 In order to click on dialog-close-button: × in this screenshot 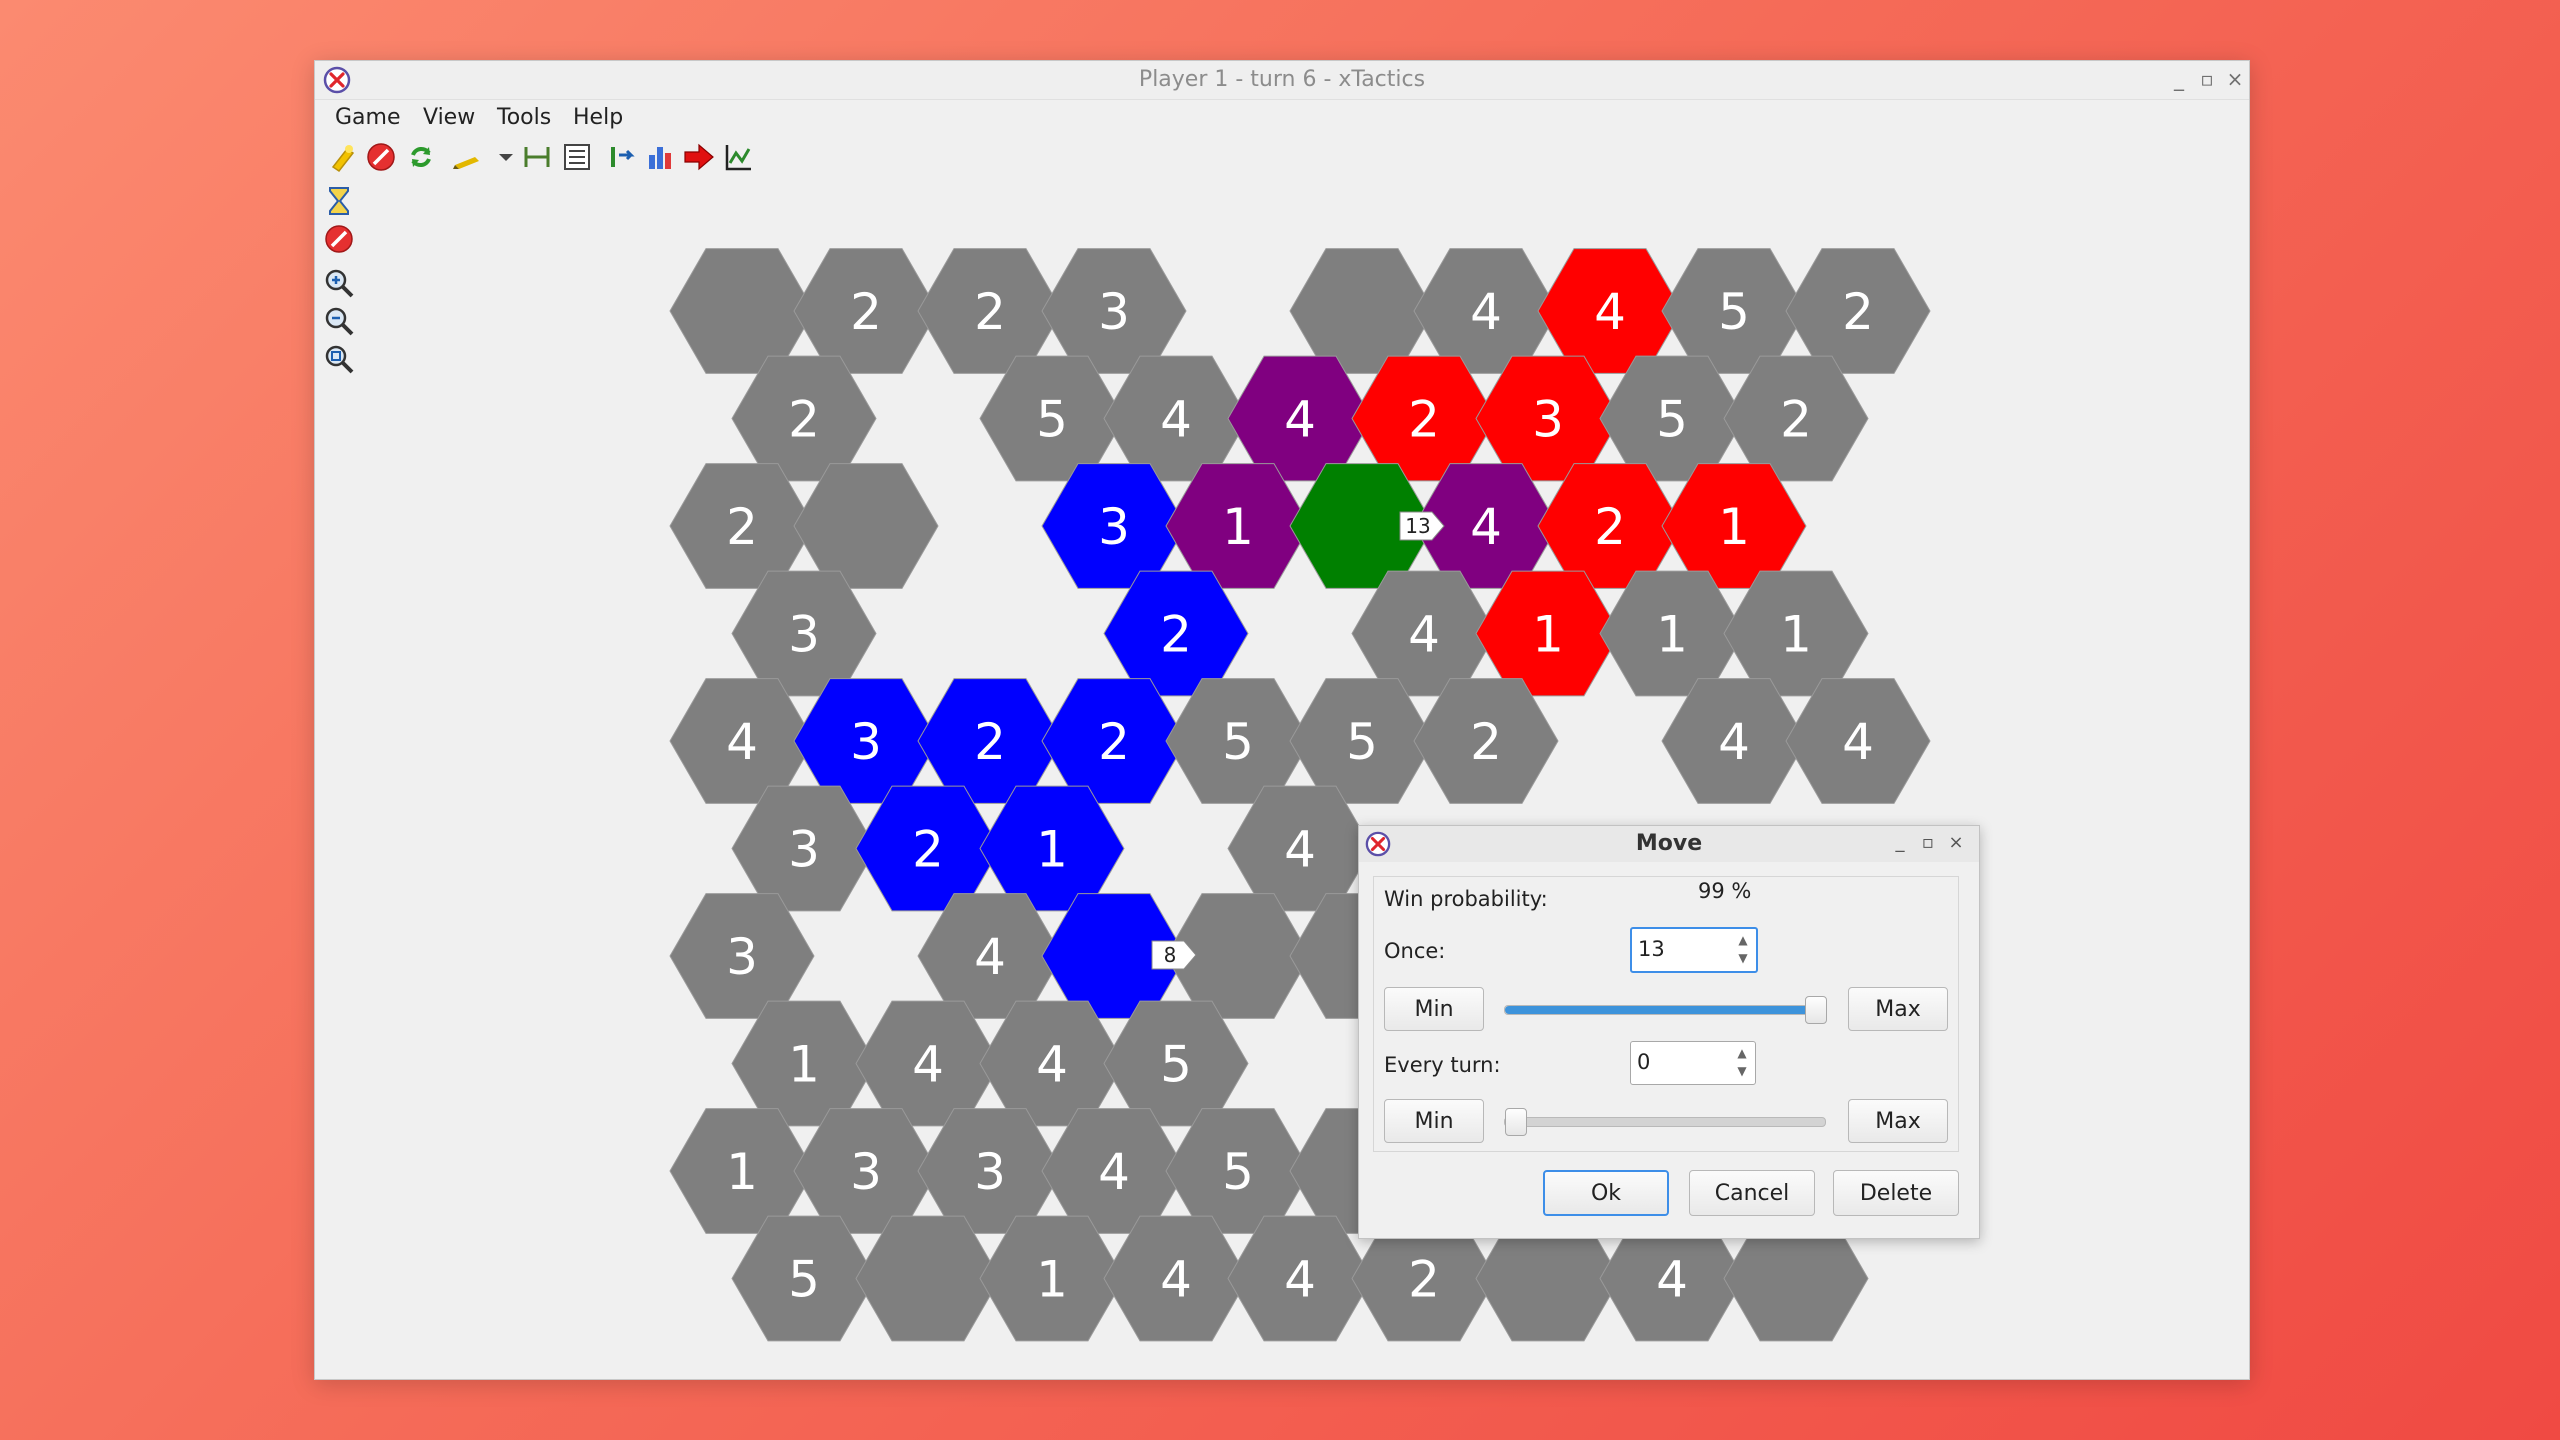, I will do `click(1956, 843)`.